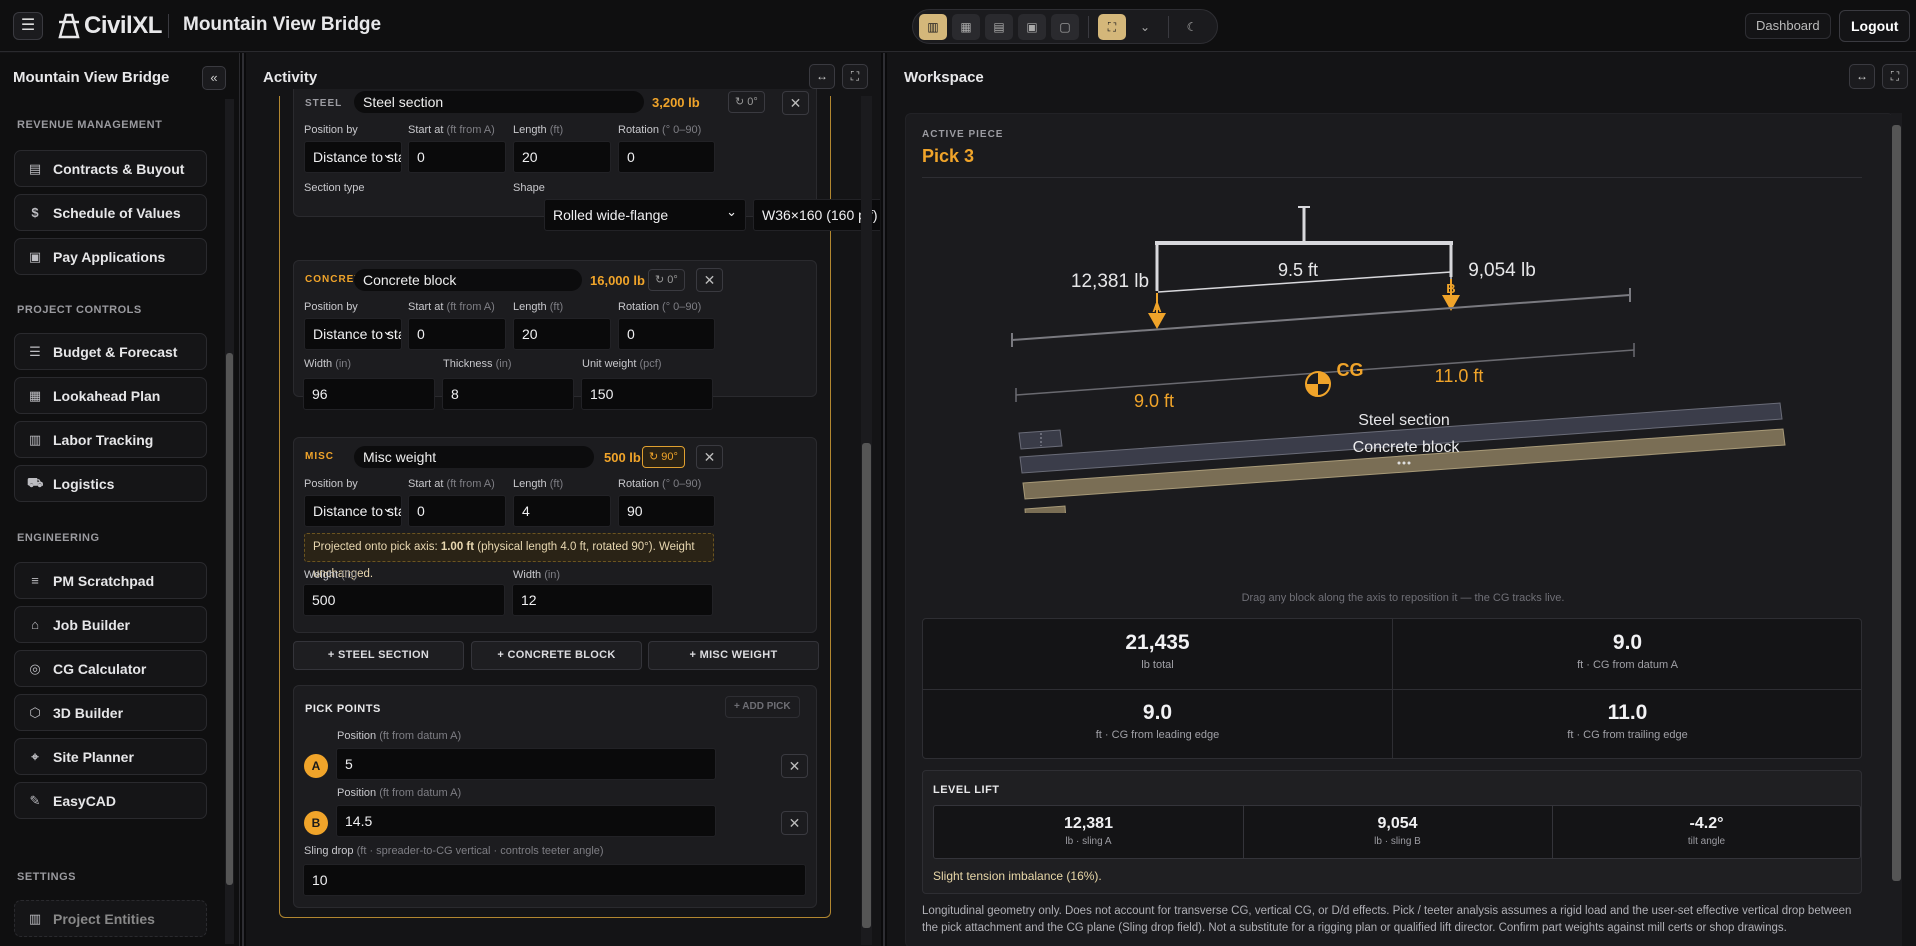  I want to click on steel-rotate-button: ↻ 0°, so click(746, 102).